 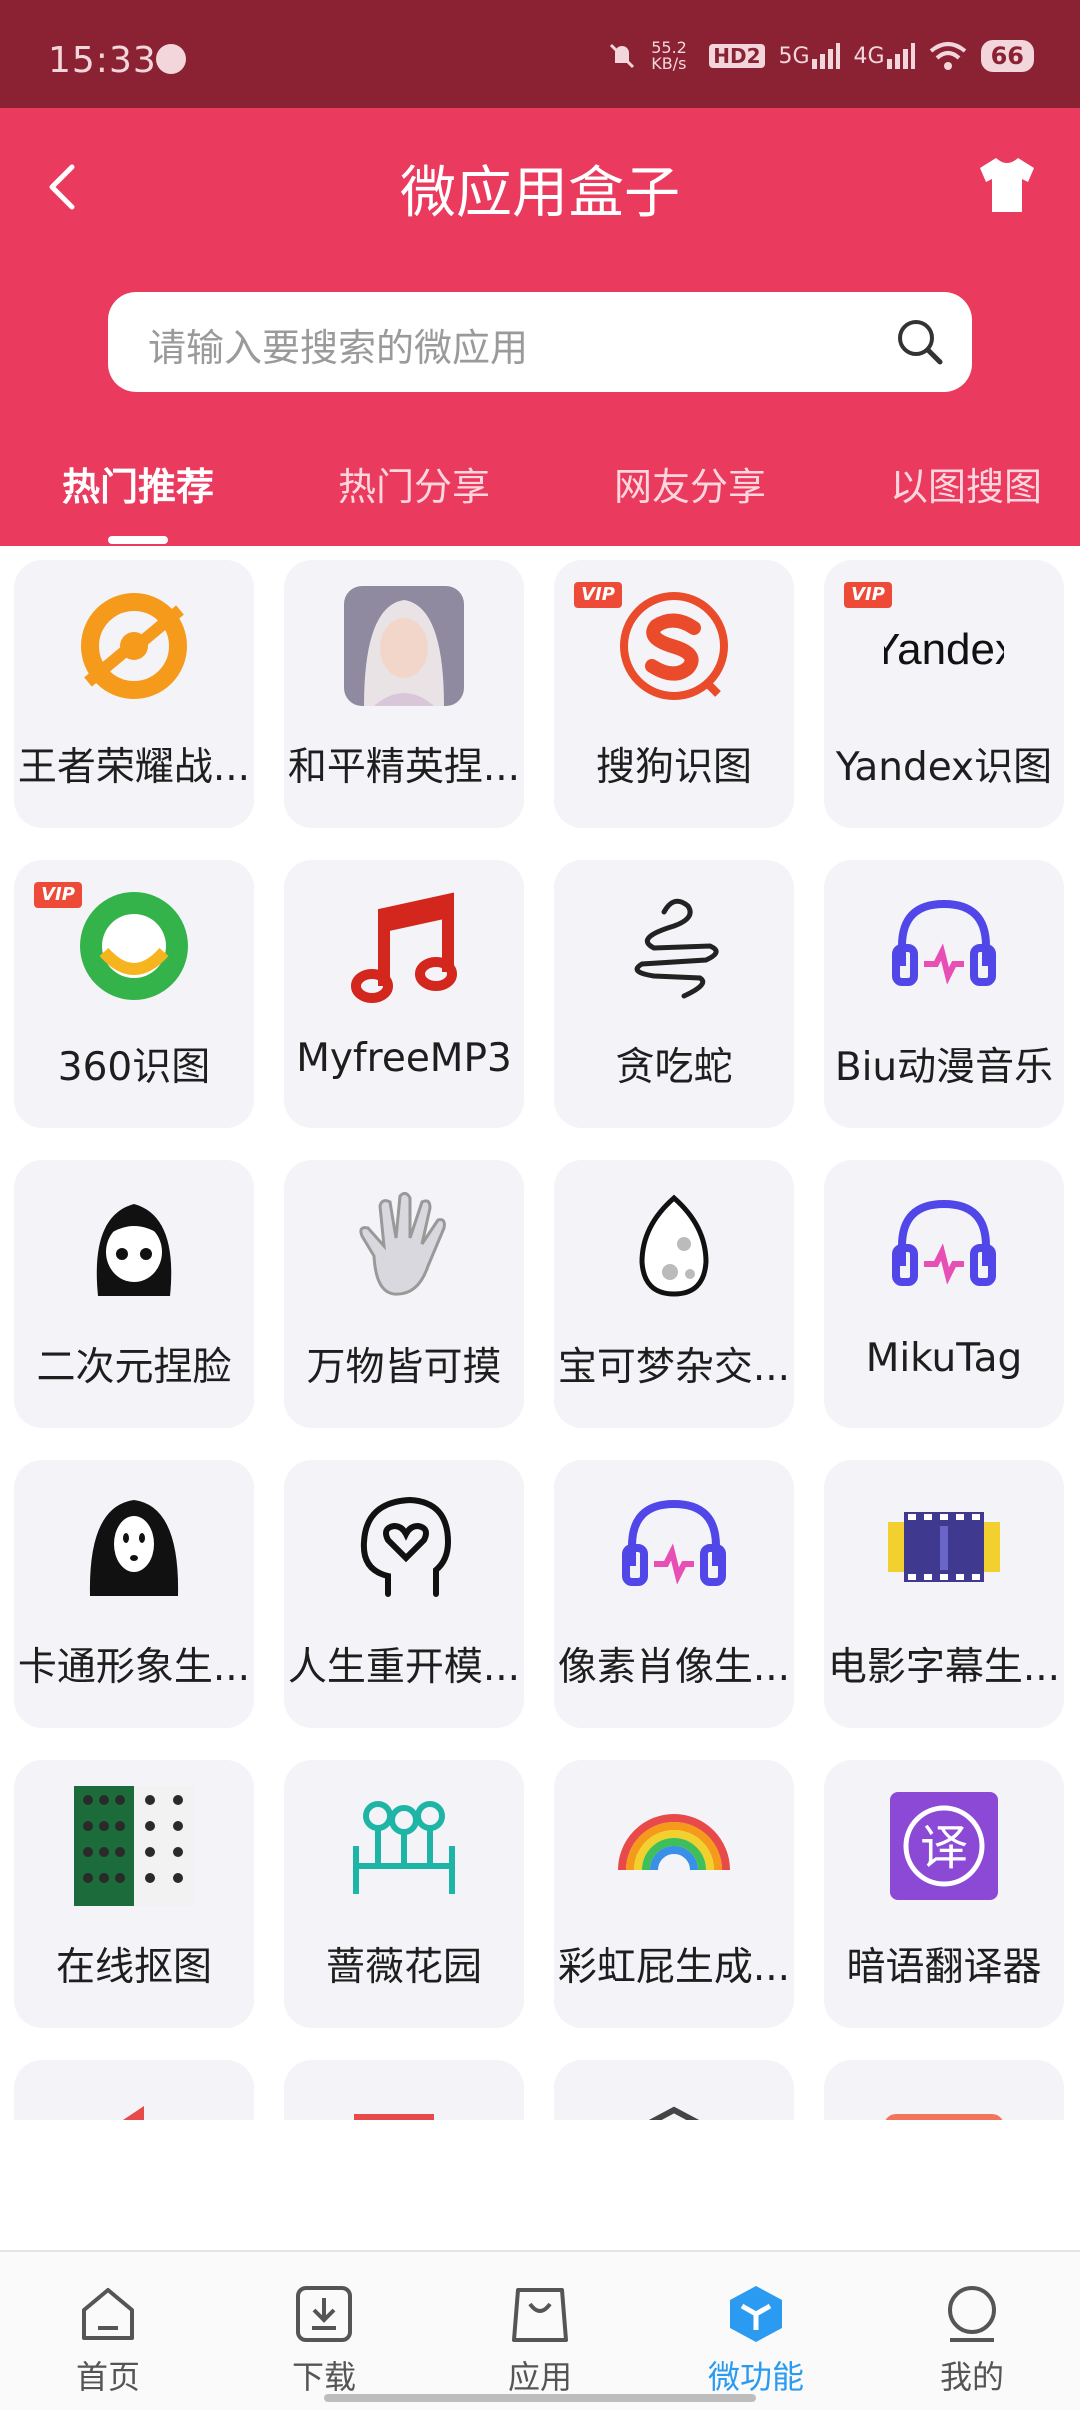 I want to click on red-card-icon, so click(x=394, y=2117).